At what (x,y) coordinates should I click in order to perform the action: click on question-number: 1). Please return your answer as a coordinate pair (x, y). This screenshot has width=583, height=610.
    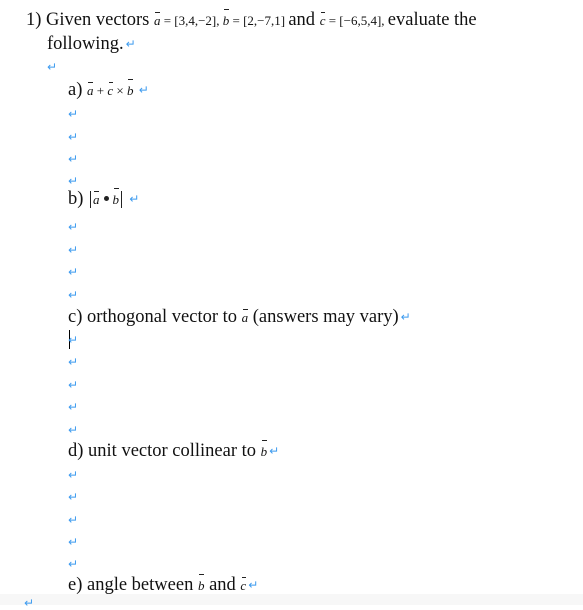
    Looking at the image, I should click on (34, 20).